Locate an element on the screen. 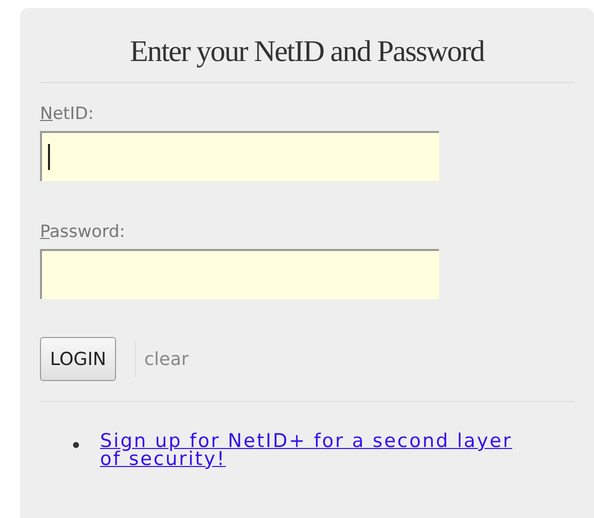 The image size is (594, 518). bullet-icon is located at coordinates (76, 445).